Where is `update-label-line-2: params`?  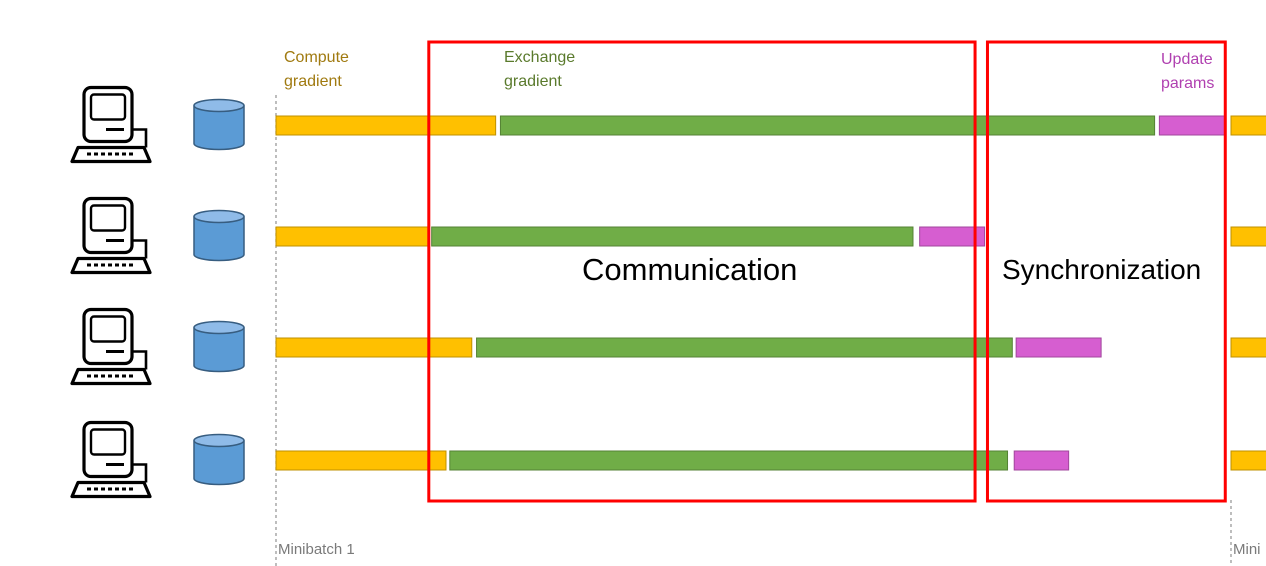
update-label-line-2: params is located at coordinates (1188, 83).